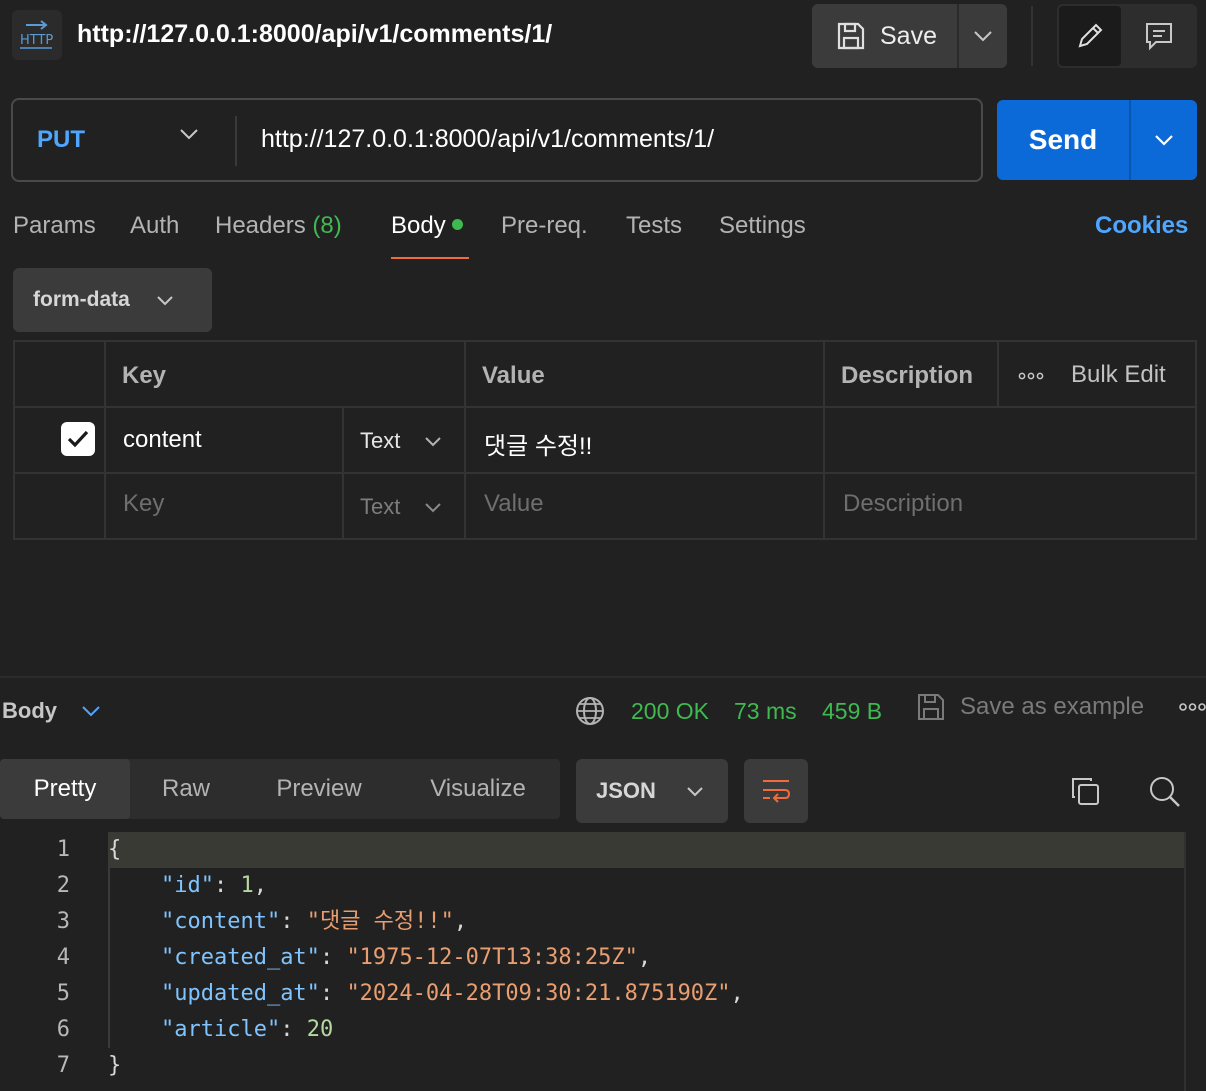  What do you see at coordinates (220, 921) in the screenshot?
I see `json-key: "content"` at bounding box center [220, 921].